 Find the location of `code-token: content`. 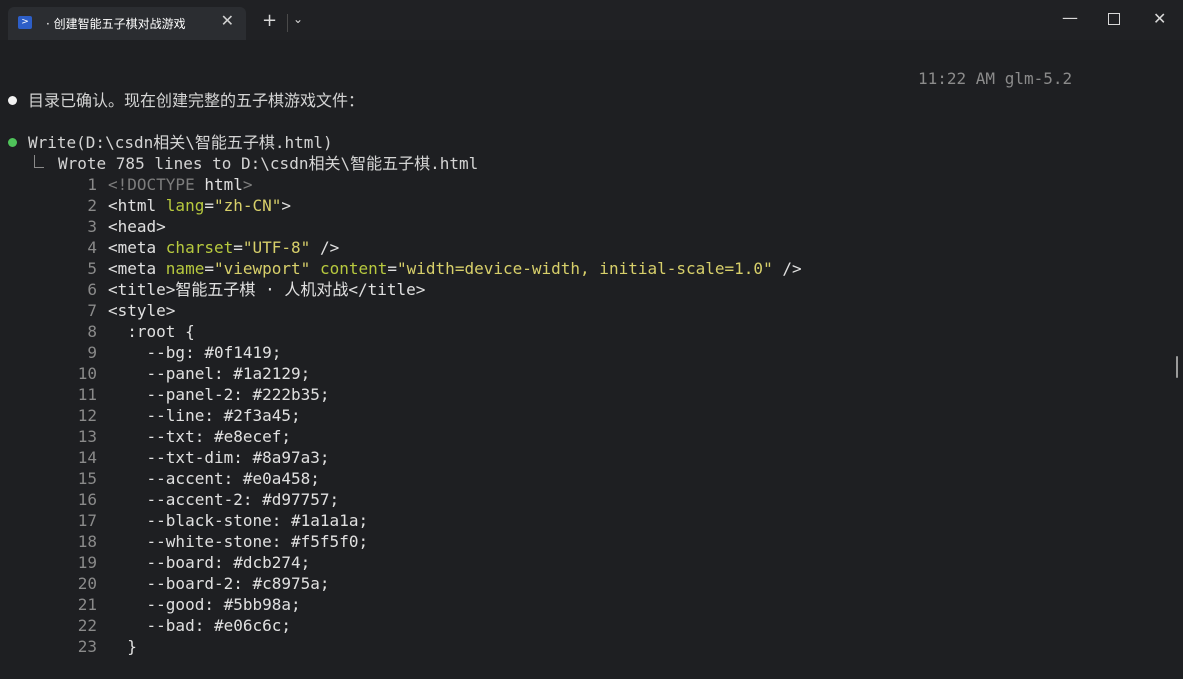

code-token: content is located at coordinates (353, 268).